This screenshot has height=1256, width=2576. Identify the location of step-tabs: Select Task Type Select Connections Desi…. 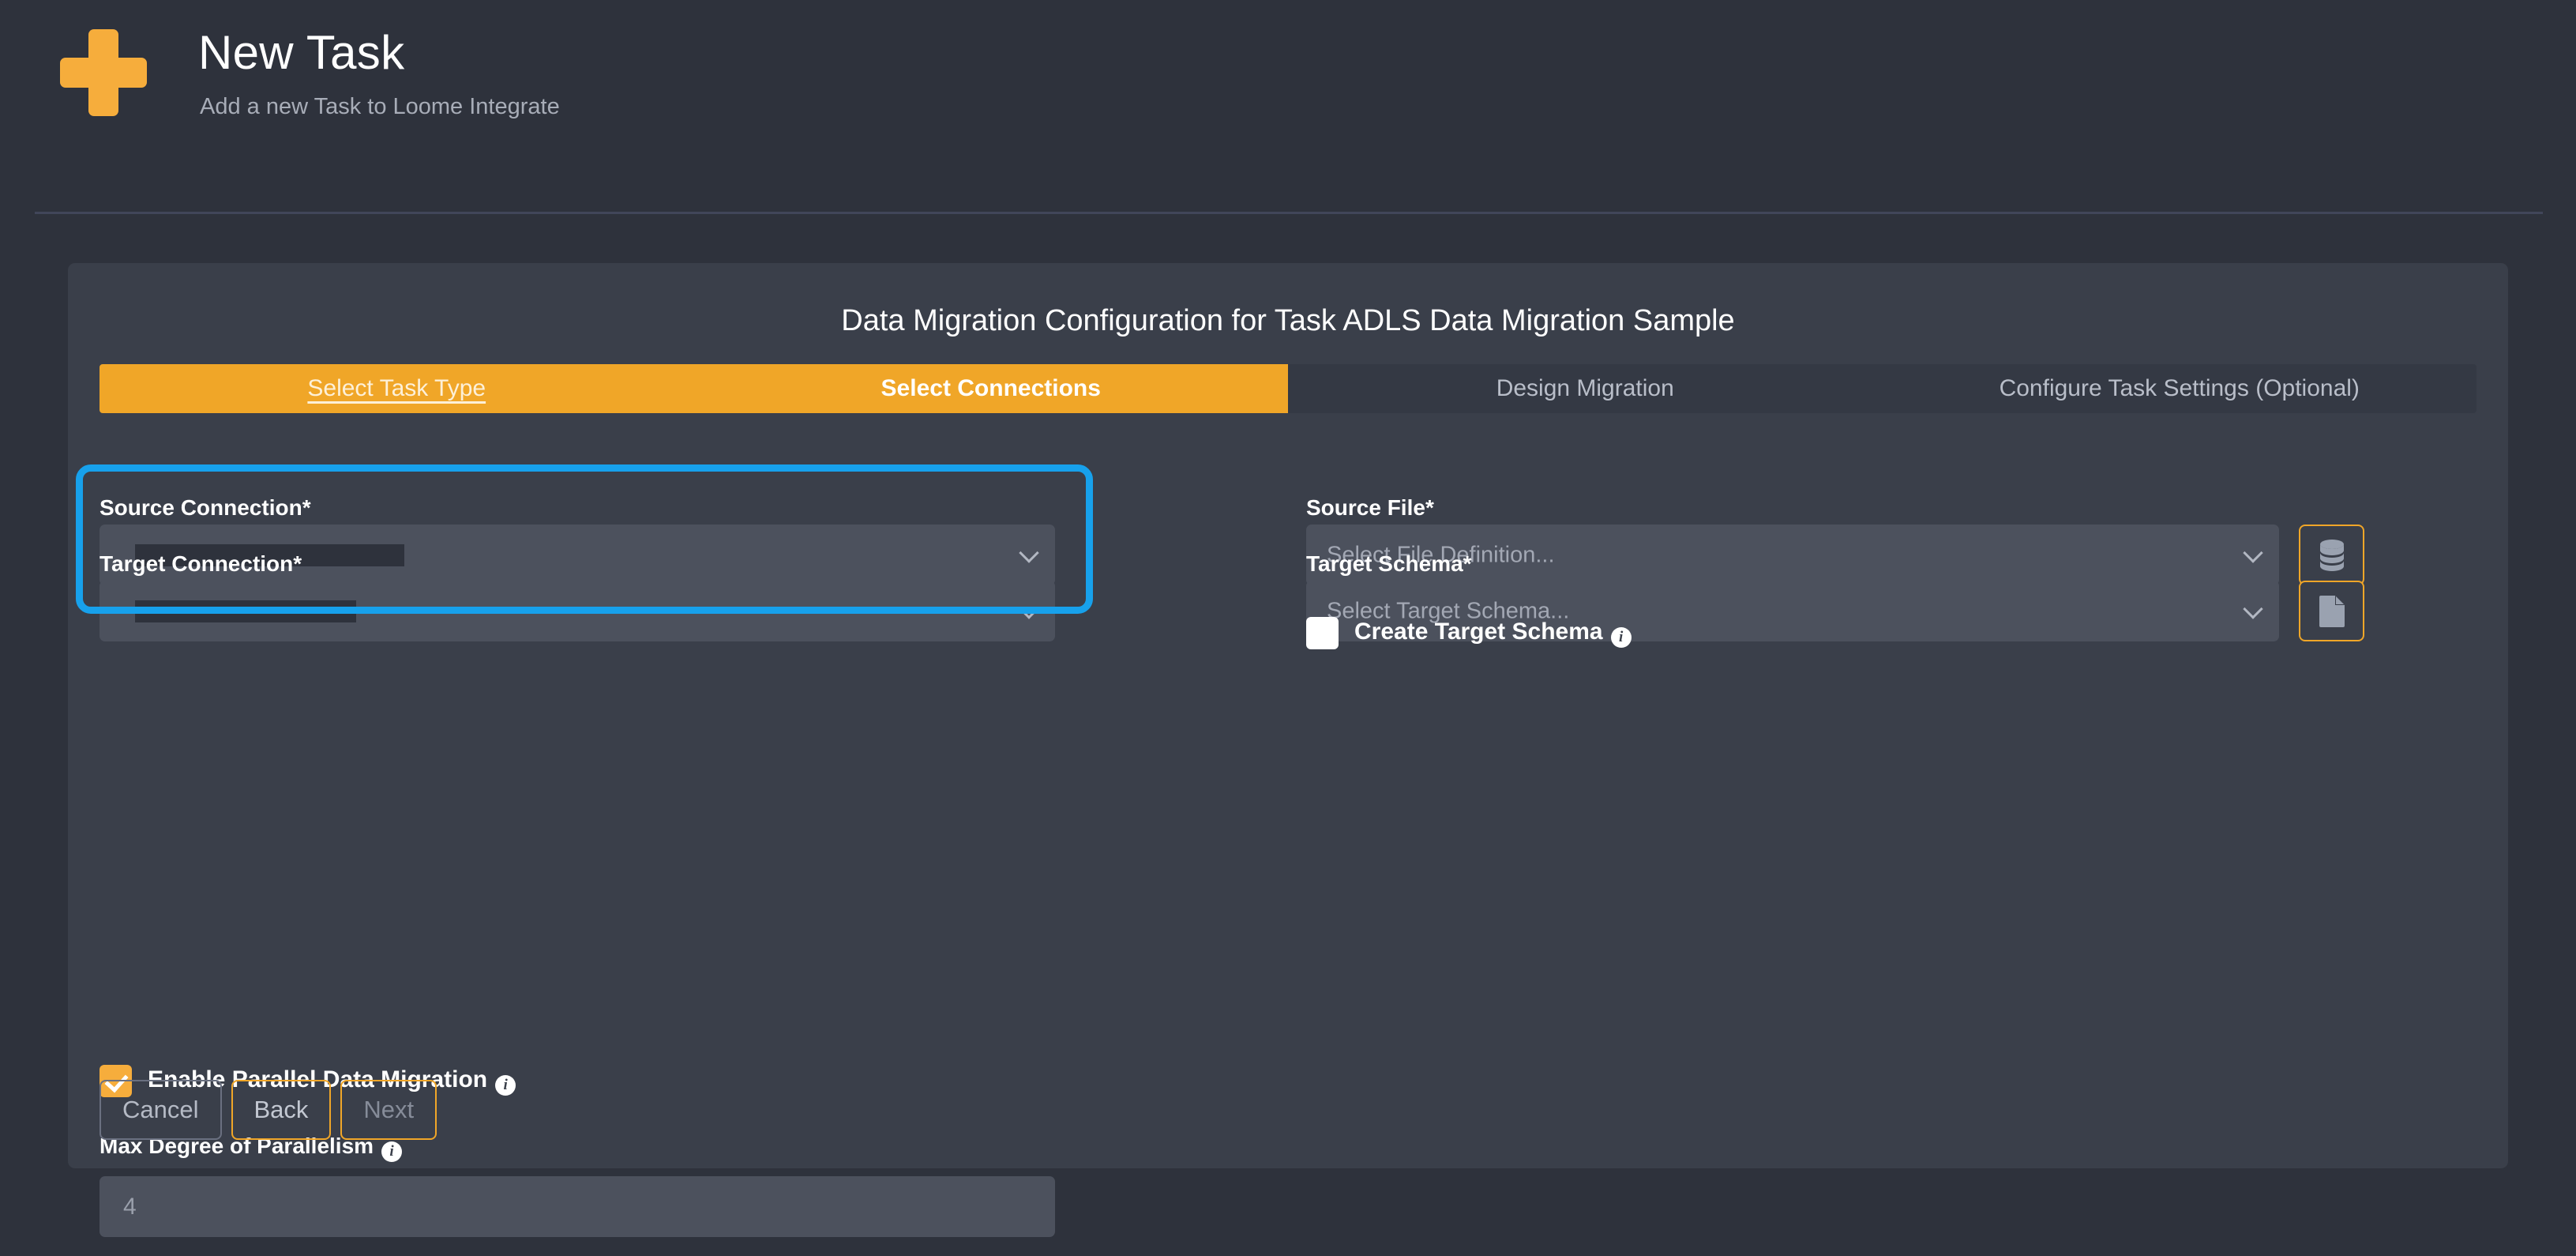
(1288, 389).